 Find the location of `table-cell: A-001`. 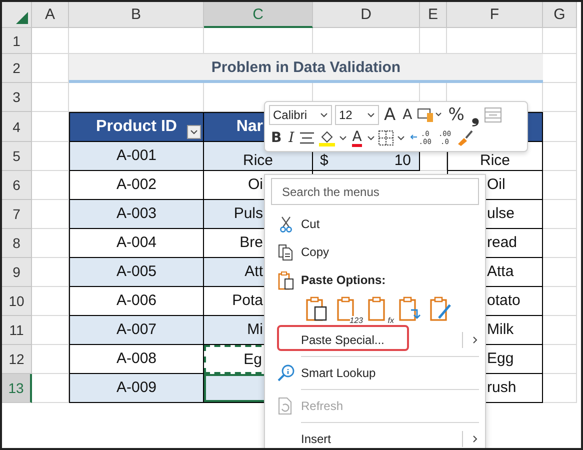

table-cell: A-001 is located at coordinates (136, 156).